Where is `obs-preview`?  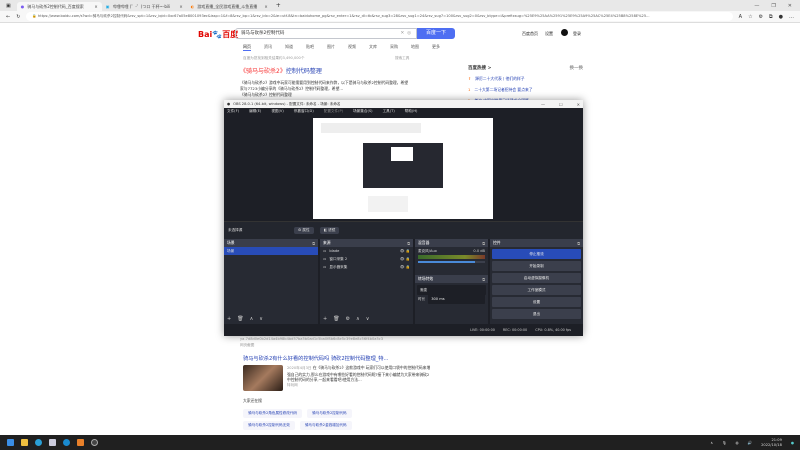
obs-preview is located at coordinates (403, 168).